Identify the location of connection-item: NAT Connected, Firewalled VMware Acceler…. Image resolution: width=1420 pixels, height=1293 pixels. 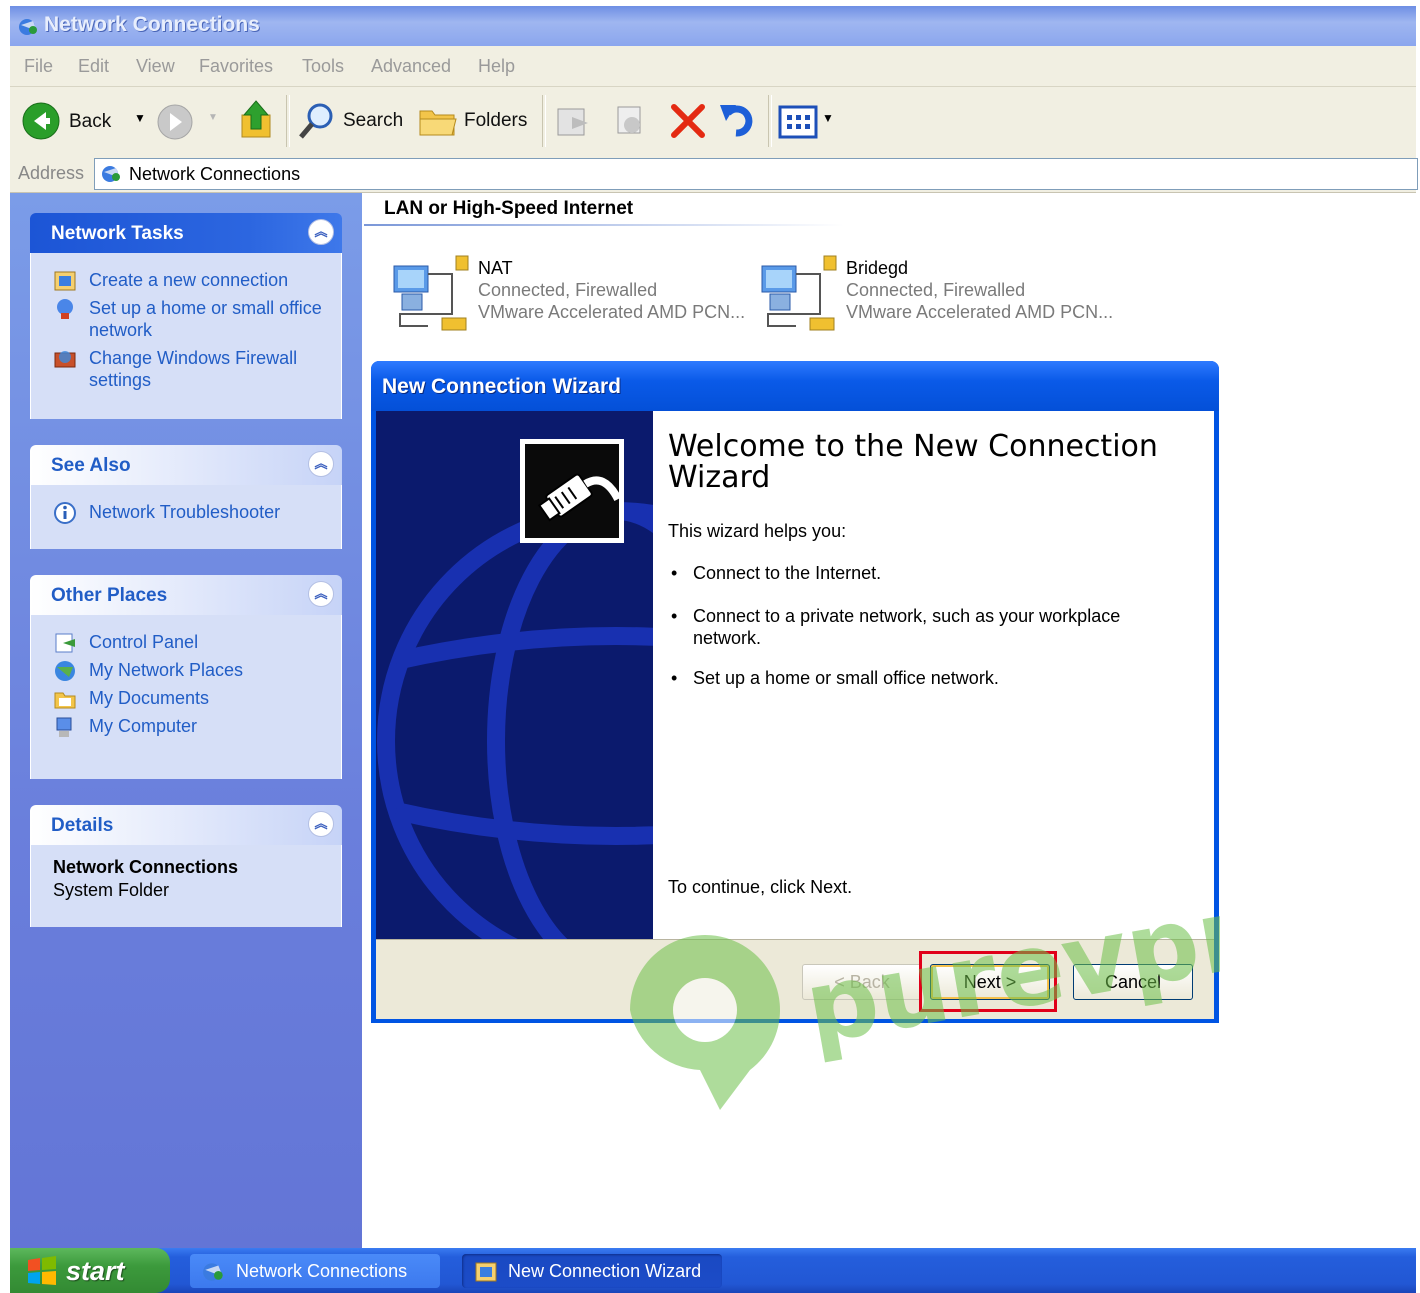
(568, 299).